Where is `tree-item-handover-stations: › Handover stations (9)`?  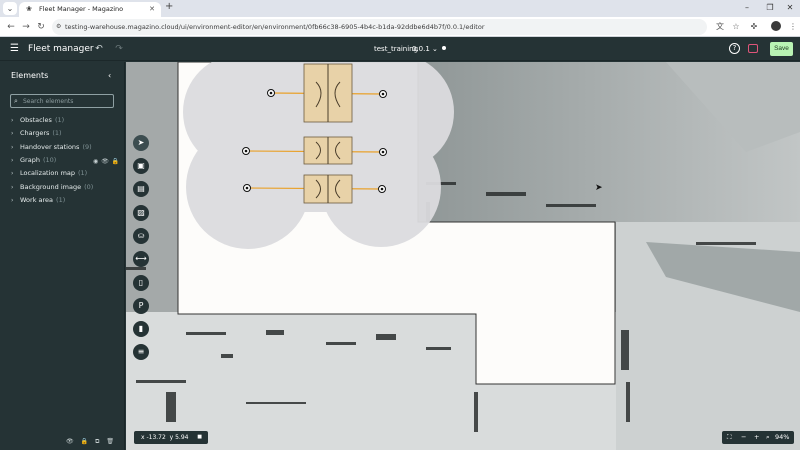 tree-item-handover-stations: › Handover stations (9) is located at coordinates (66, 147).